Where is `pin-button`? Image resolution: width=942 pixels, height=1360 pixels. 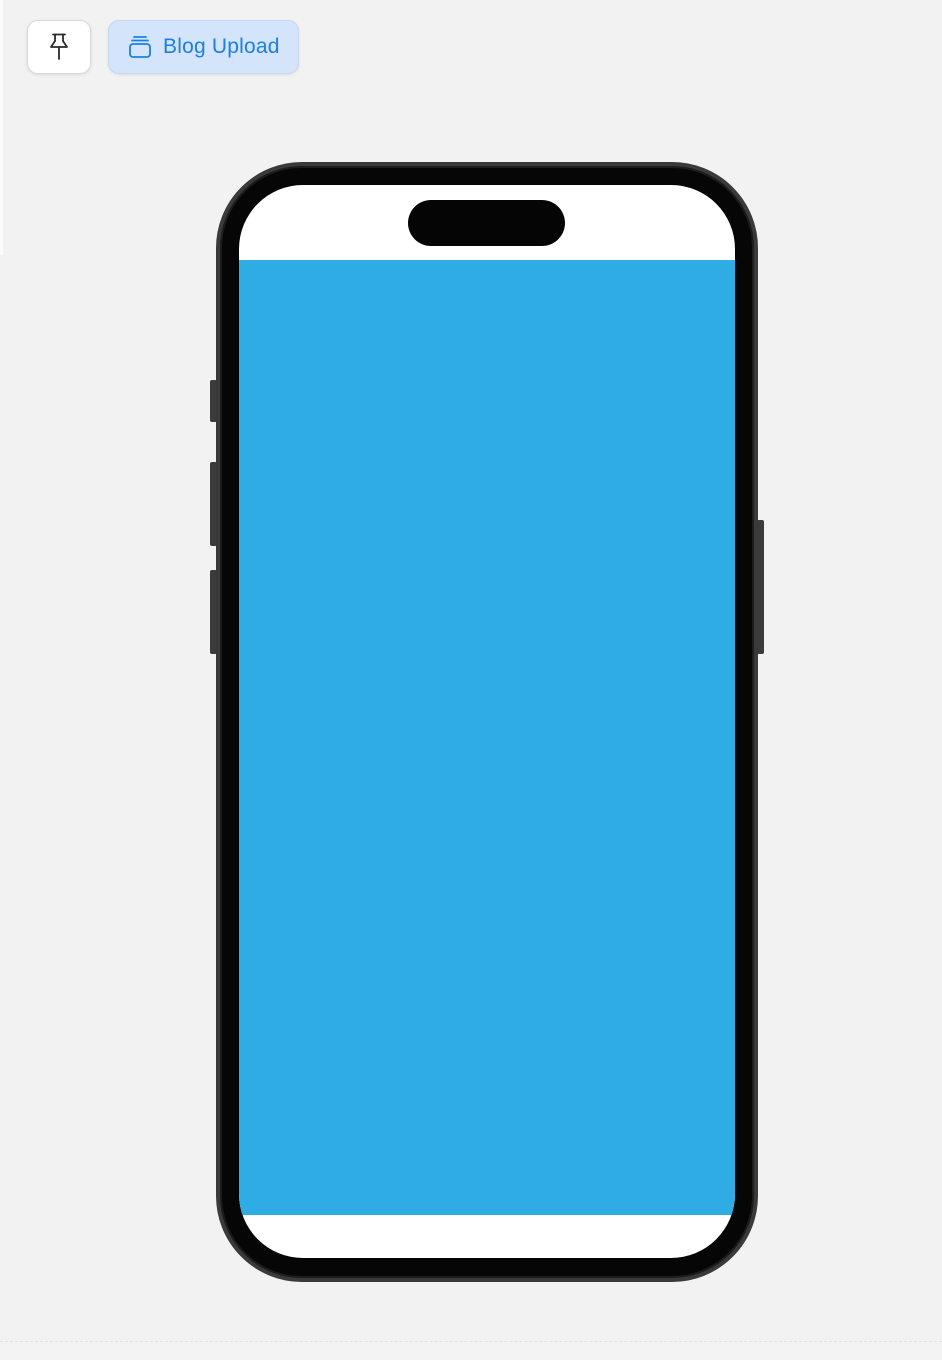 pin-button is located at coordinates (59, 47).